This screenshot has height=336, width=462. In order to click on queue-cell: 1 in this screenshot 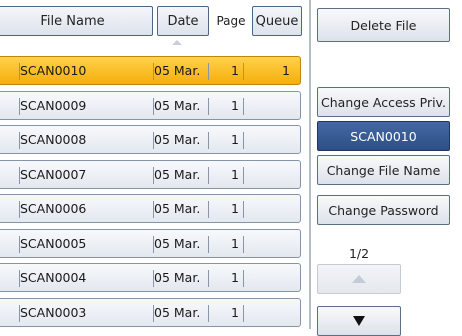, I will do `click(286, 70)`.